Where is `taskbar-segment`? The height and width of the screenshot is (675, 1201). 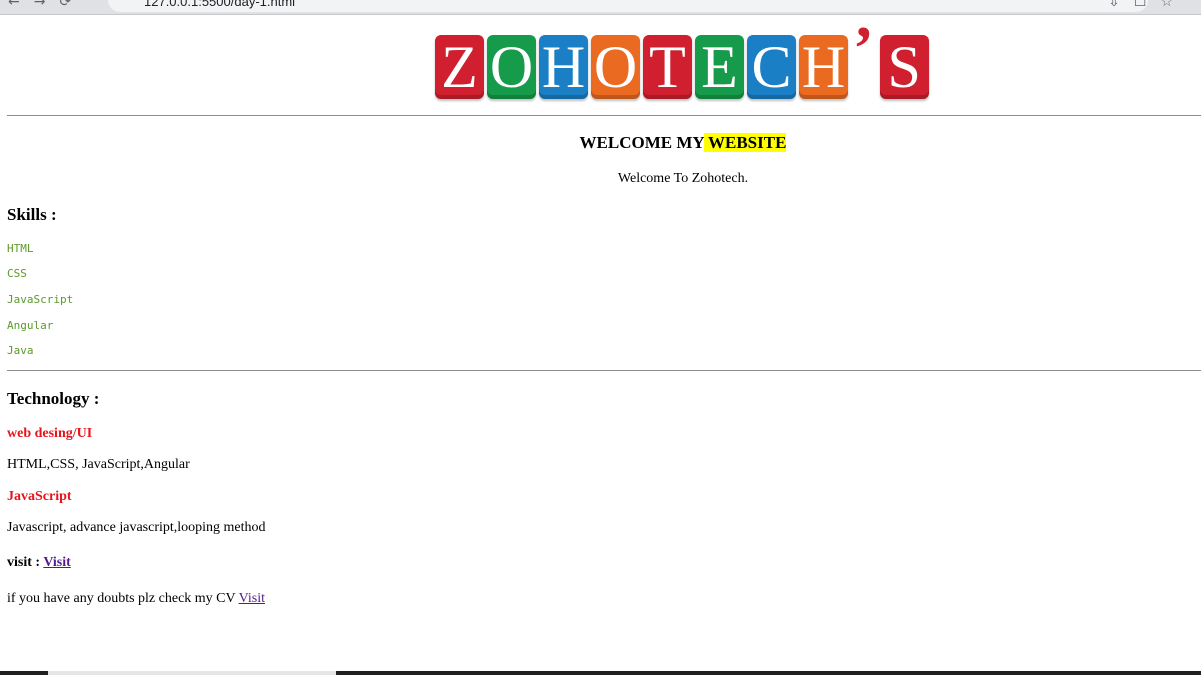
taskbar-segment is located at coordinates (192, 673).